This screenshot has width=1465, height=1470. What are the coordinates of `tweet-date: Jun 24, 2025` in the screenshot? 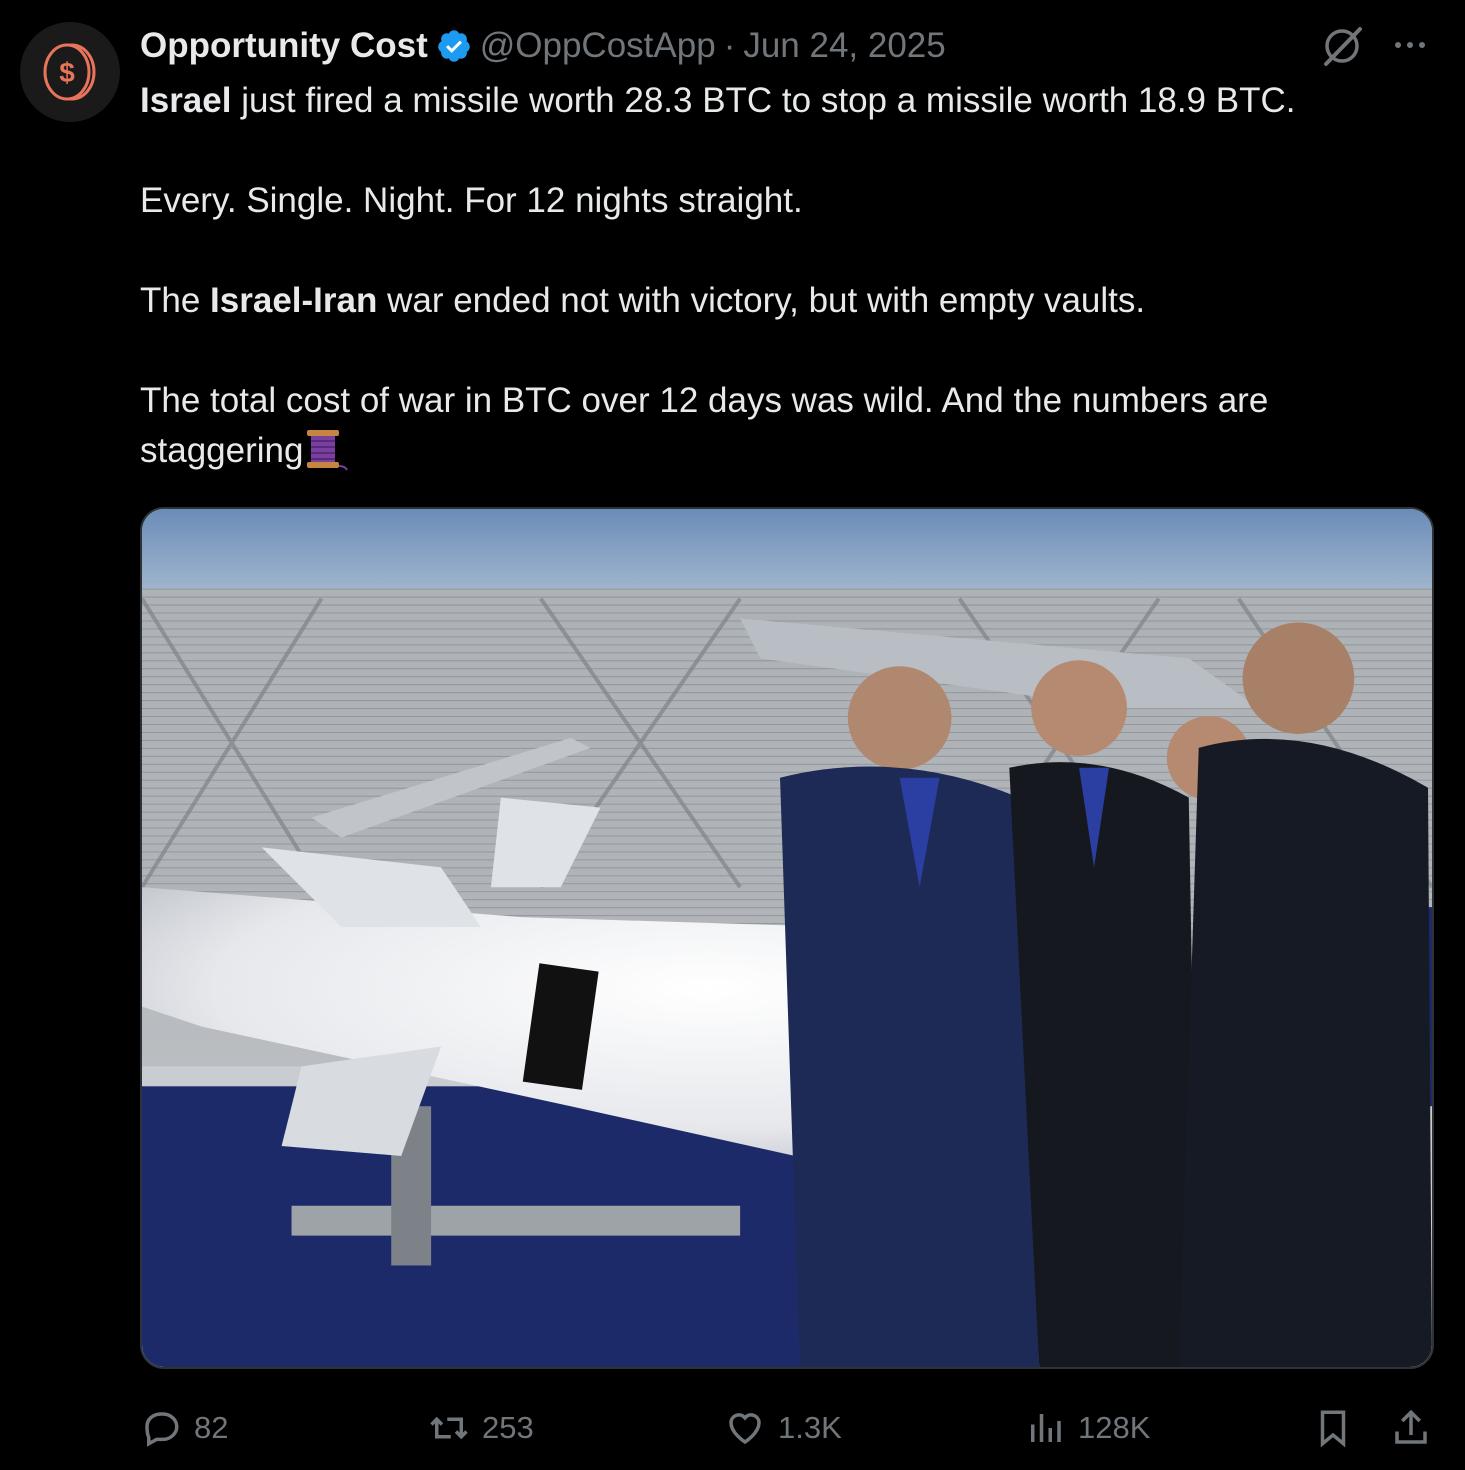 It's located at (844, 46).